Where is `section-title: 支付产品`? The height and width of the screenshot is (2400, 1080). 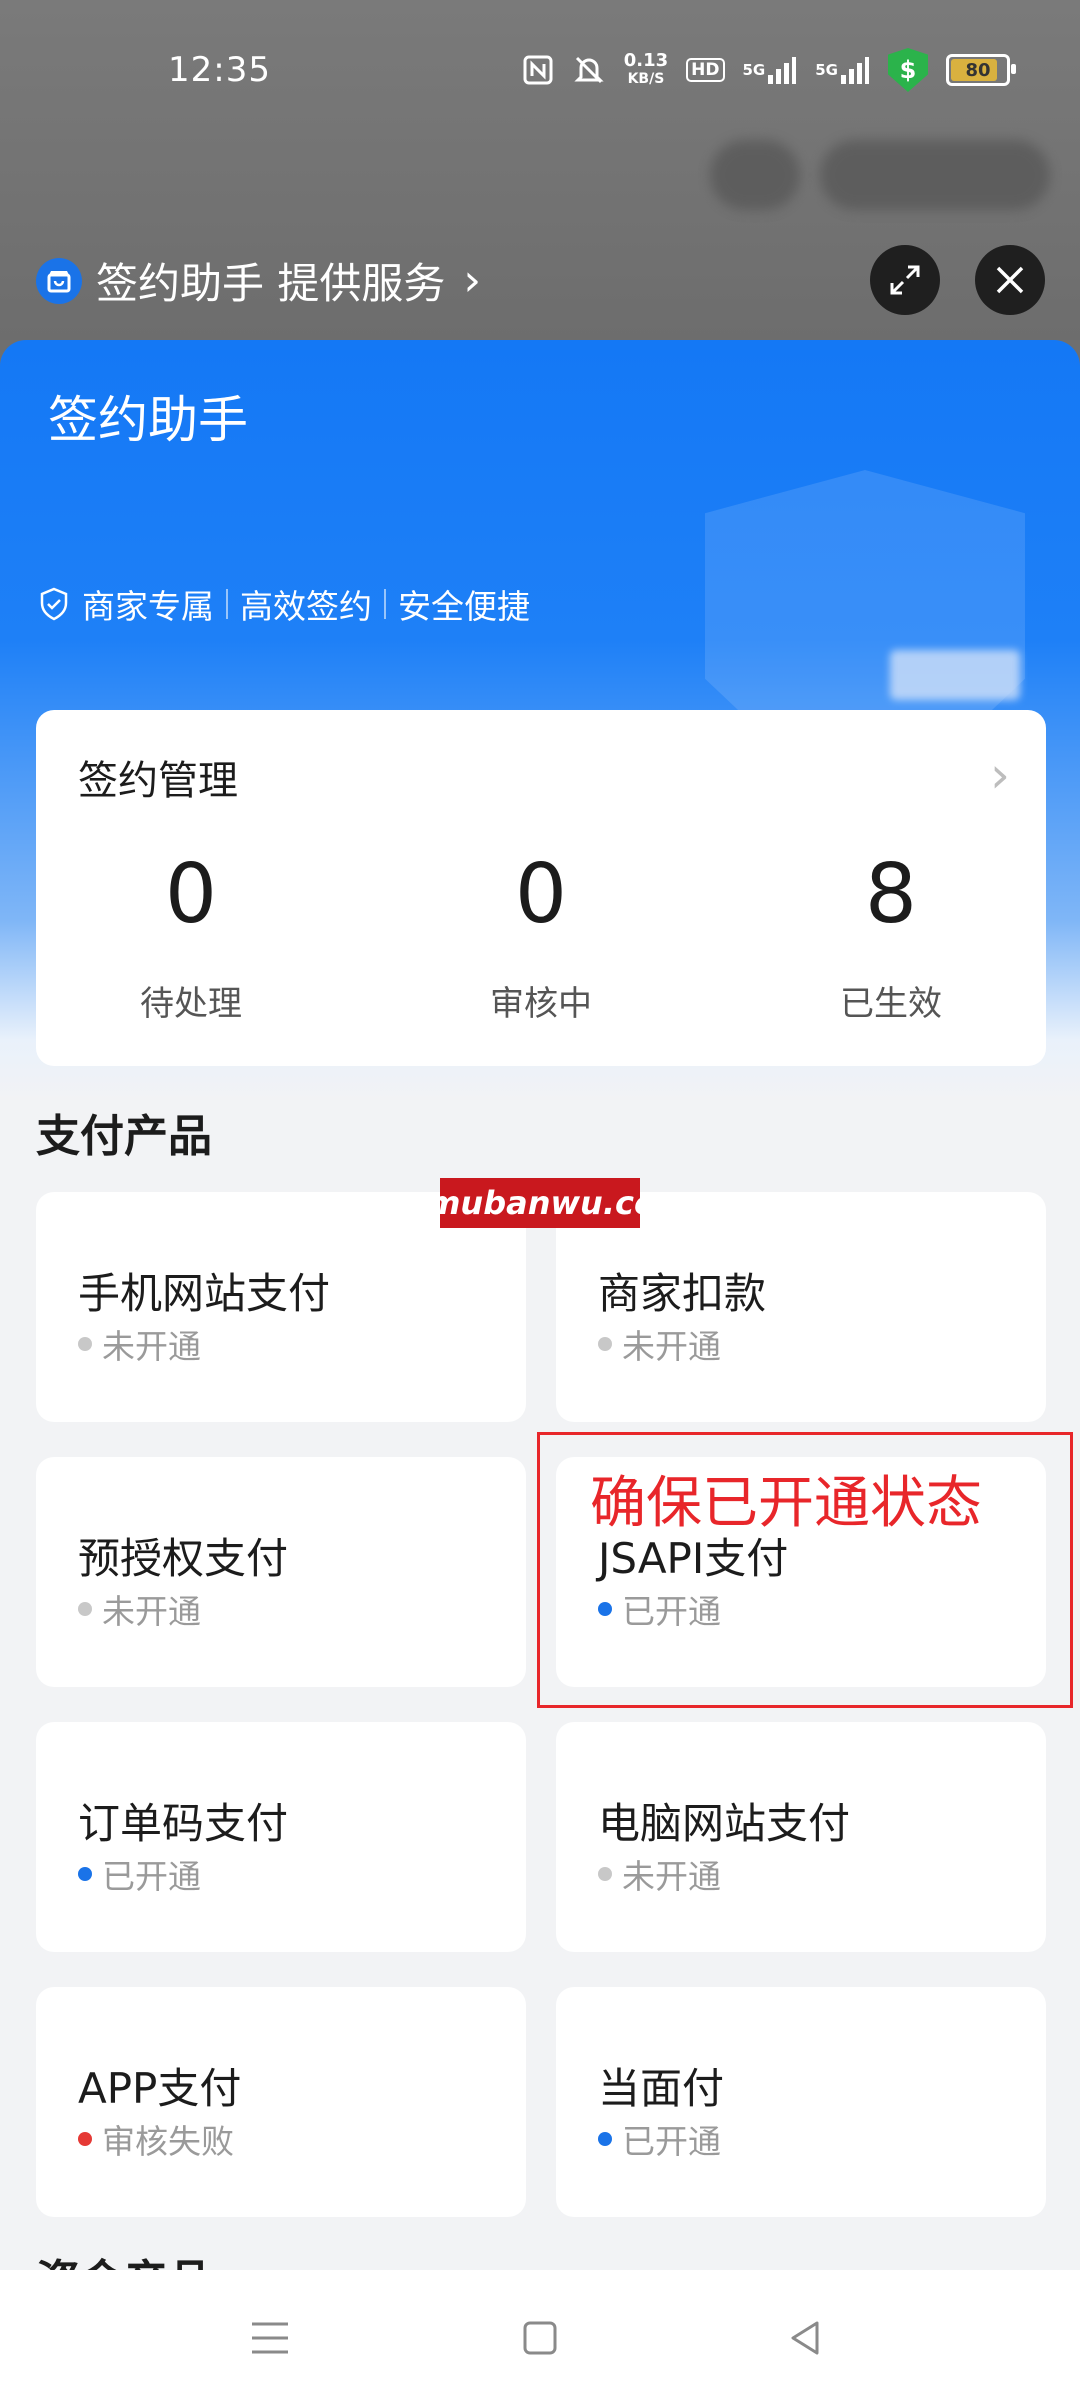 section-title: 支付产品 is located at coordinates (124, 1136).